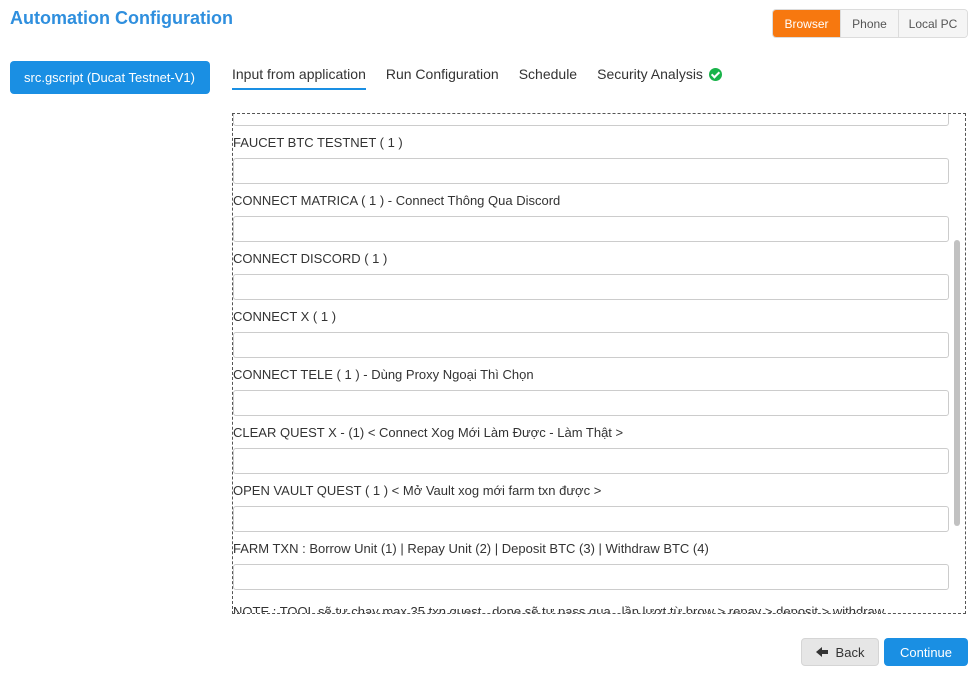  I want to click on mode-switch: Browser Phone Local PC, so click(870, 23).